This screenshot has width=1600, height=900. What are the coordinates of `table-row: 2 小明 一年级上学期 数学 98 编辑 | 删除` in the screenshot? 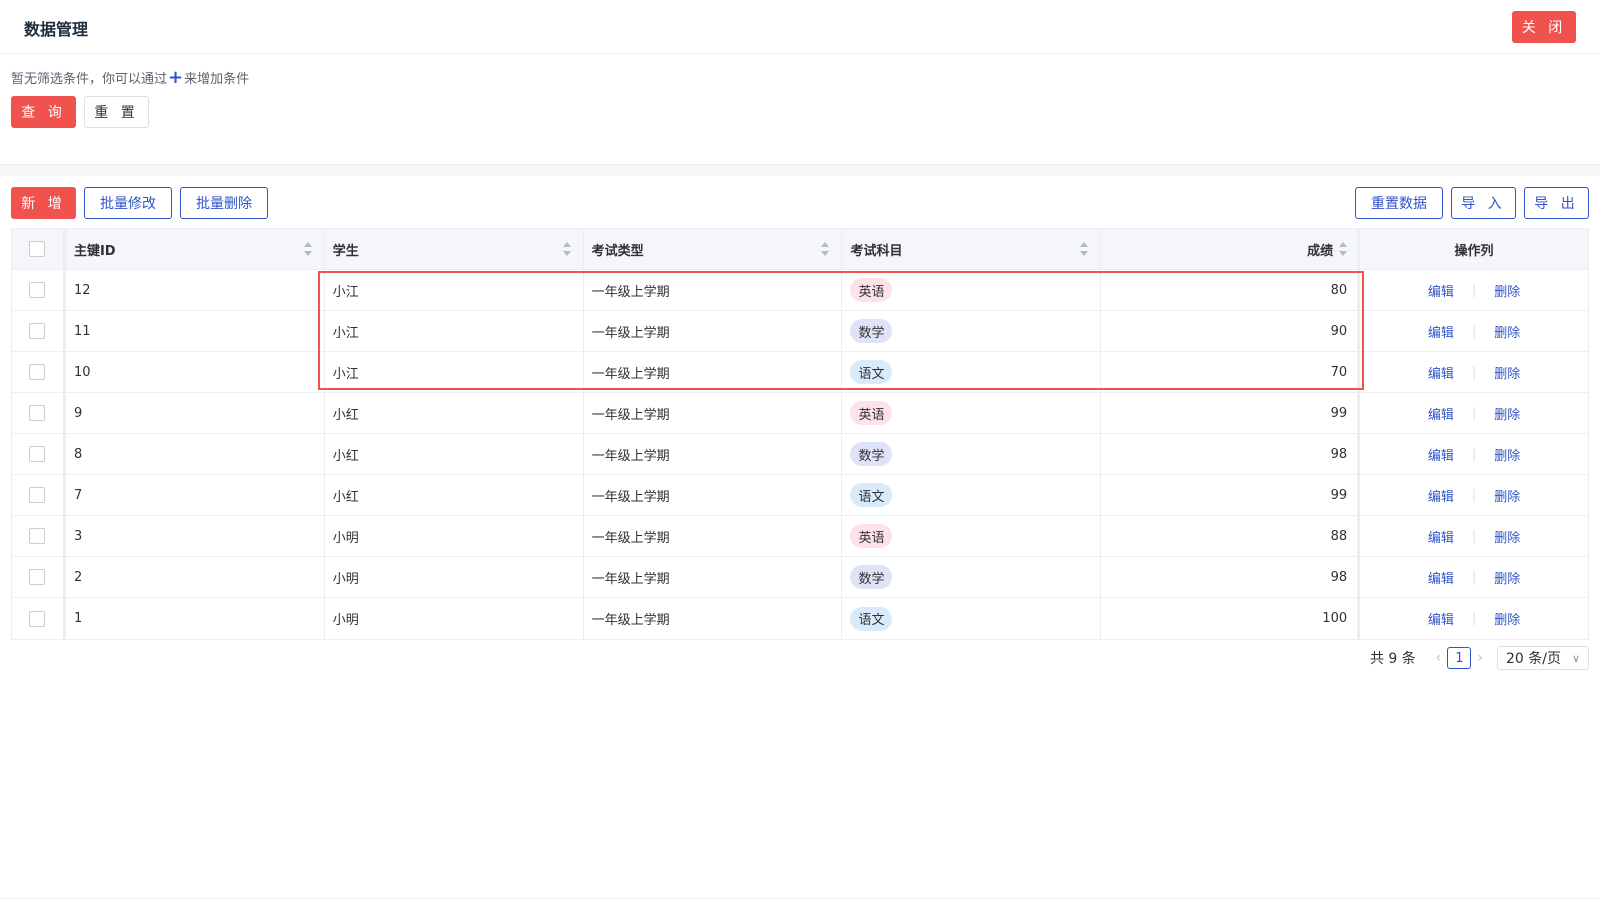 It's located at (800, 577).